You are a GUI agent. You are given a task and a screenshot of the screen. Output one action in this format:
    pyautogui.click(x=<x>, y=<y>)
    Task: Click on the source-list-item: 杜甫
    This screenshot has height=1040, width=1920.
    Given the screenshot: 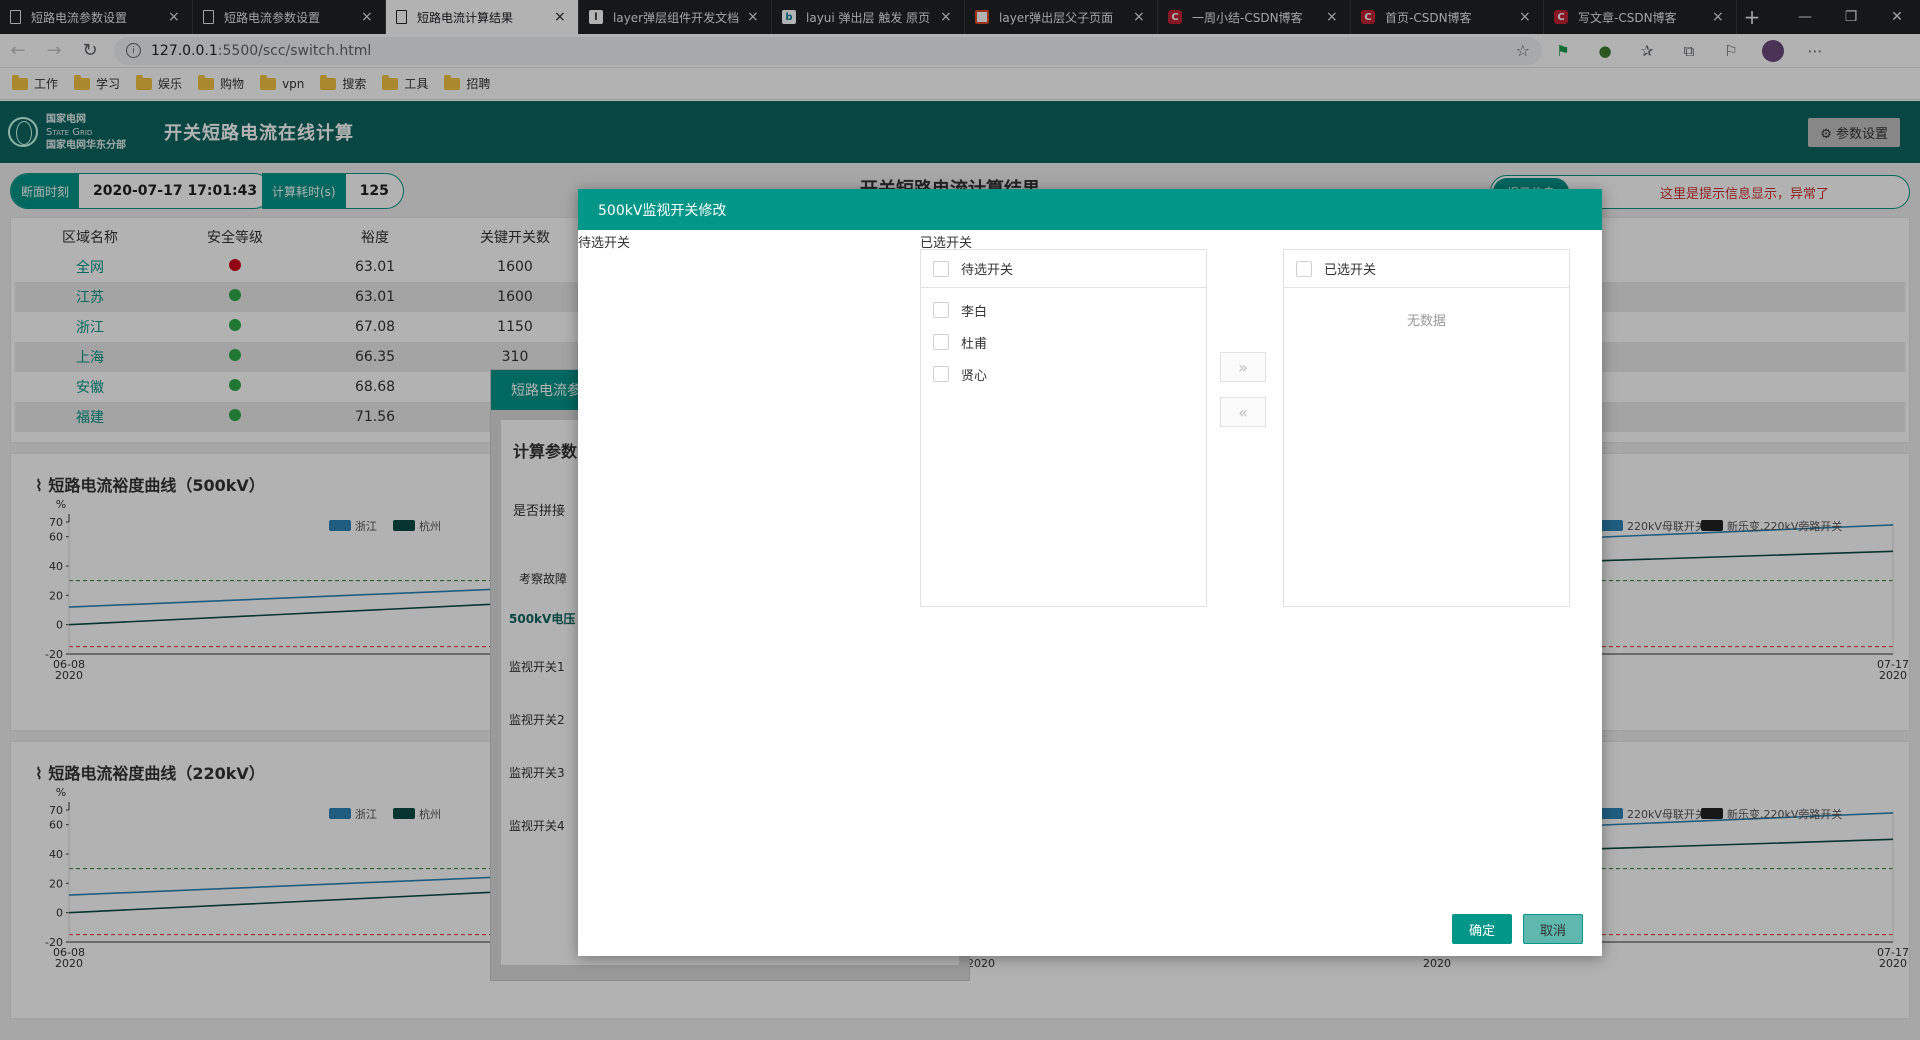 What is the action you would take?
    pyautogui.click(x=1063, y=342)
    